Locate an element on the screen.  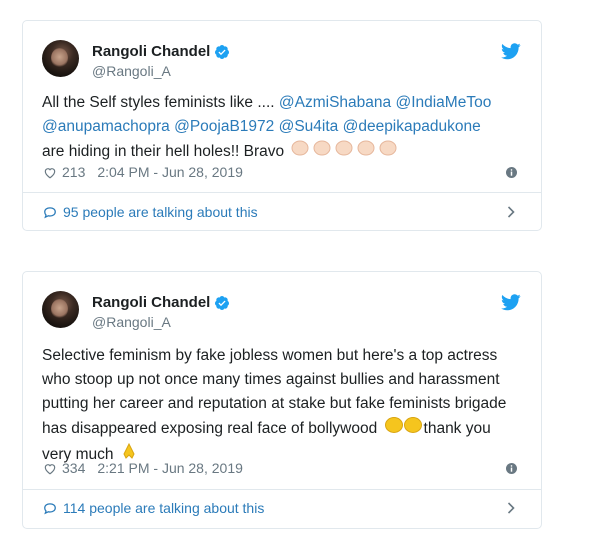
tweet-meta: 334 2:21 PM - Jun 28, 2019 is located at coordinates (143, 468).